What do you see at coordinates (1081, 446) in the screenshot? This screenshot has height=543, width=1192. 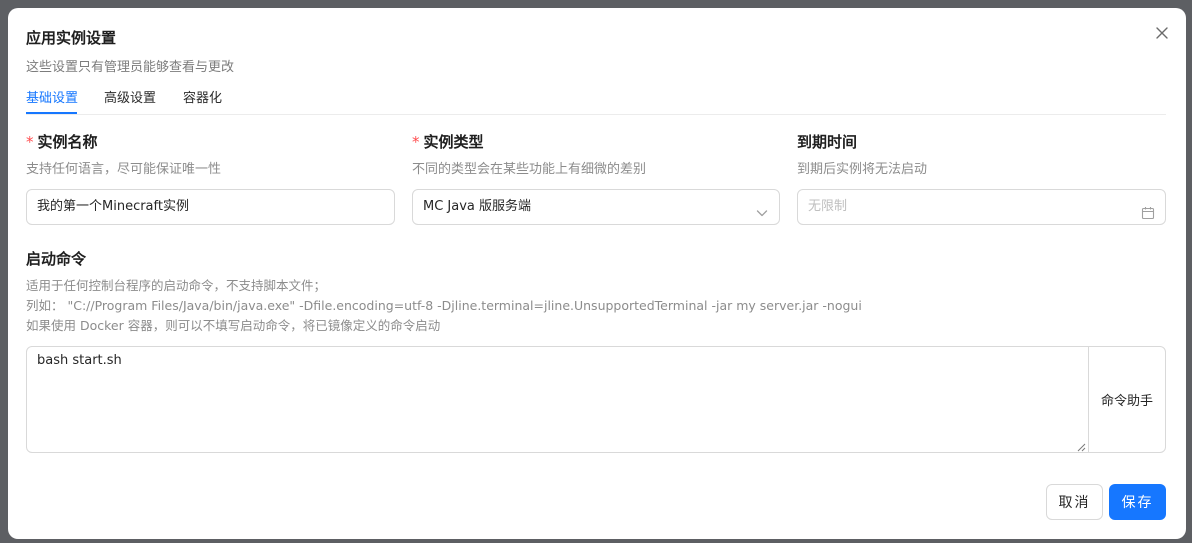 I see `resize-grip-icon` at bounding box center [1081, 446].